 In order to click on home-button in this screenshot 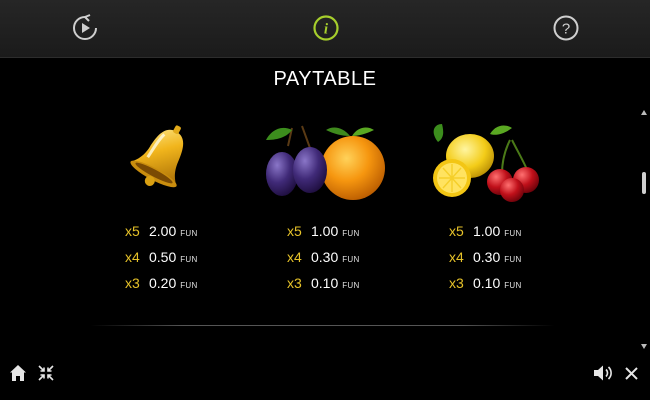, I will do `click(18, 375)`.